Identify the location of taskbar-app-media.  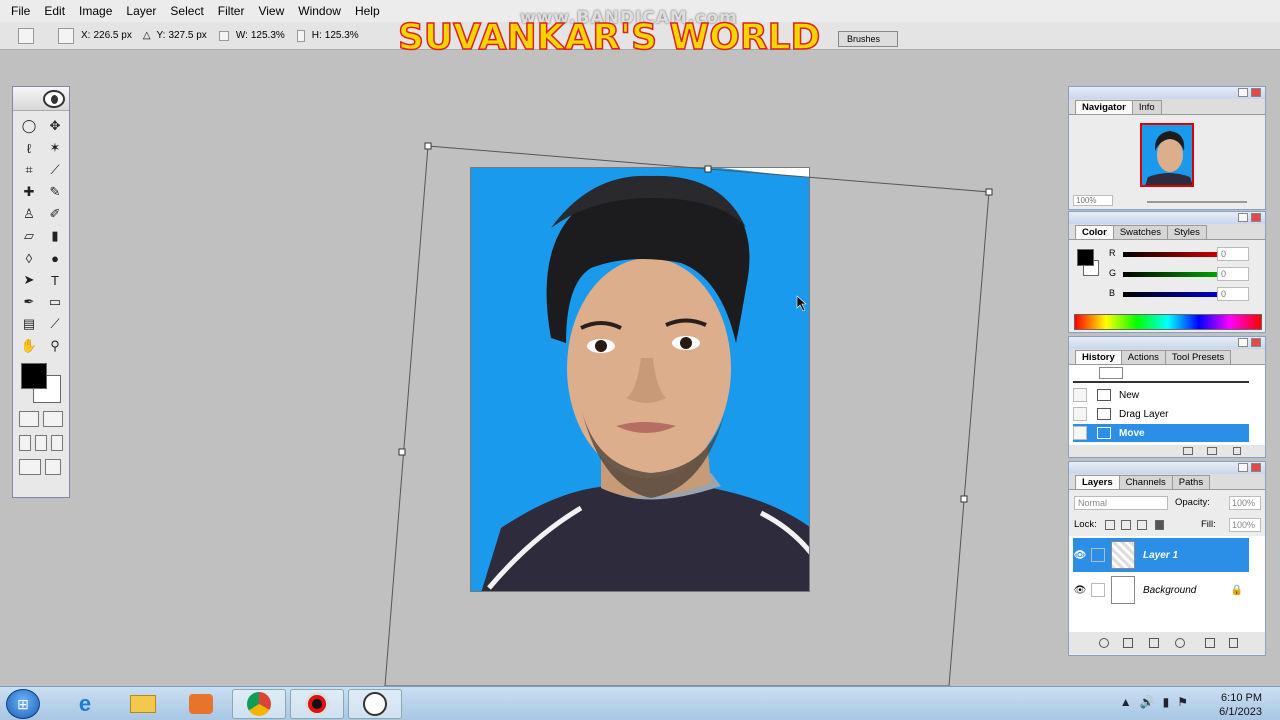
(201, 704).